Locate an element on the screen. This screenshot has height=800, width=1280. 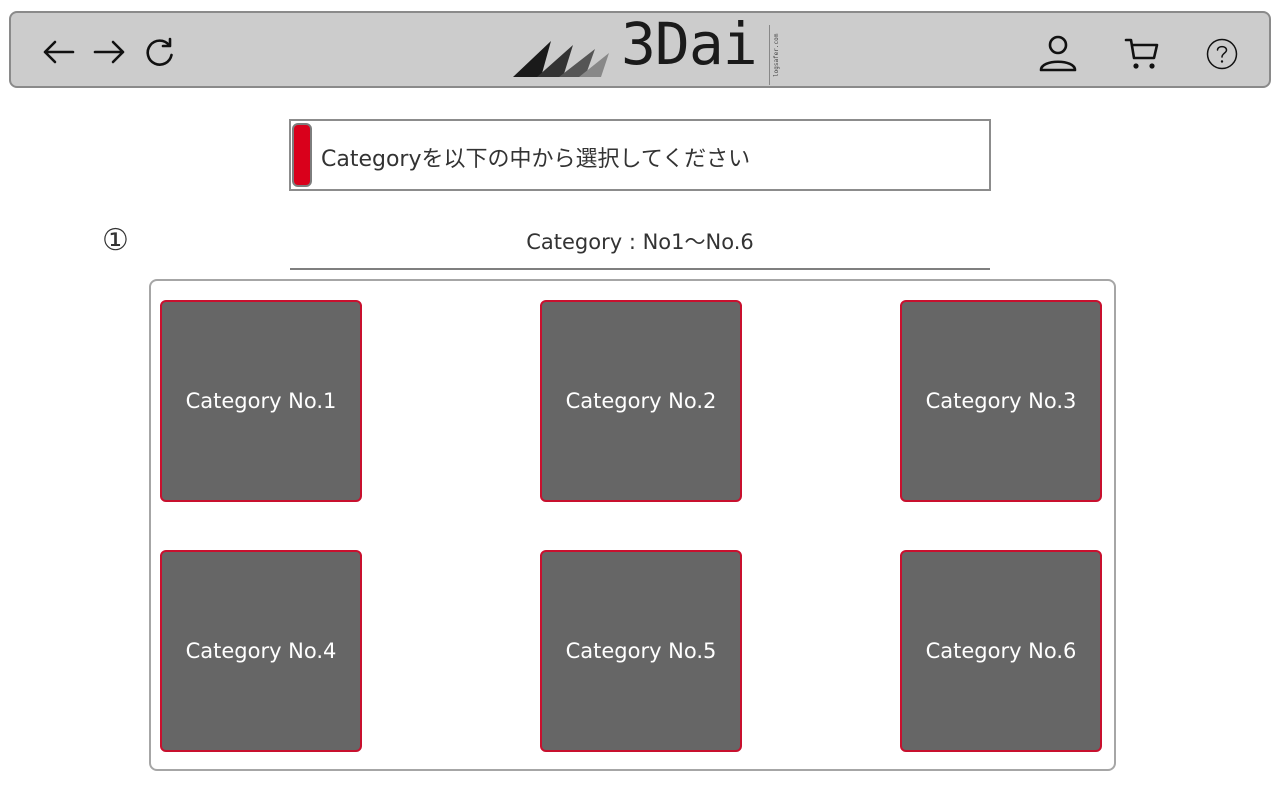
category-card-2: Category No.2 is located at coordinates (641, 401).